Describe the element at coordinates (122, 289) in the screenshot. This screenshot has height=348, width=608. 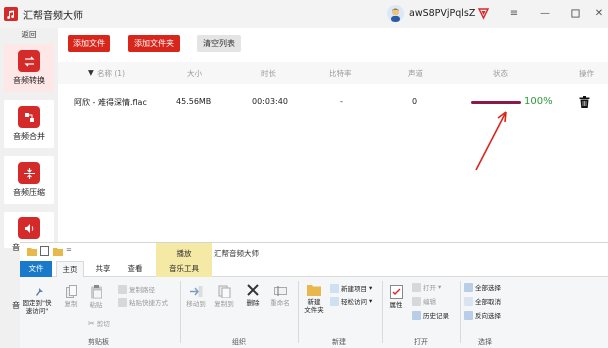
I see `copy-path-icon` at that location.